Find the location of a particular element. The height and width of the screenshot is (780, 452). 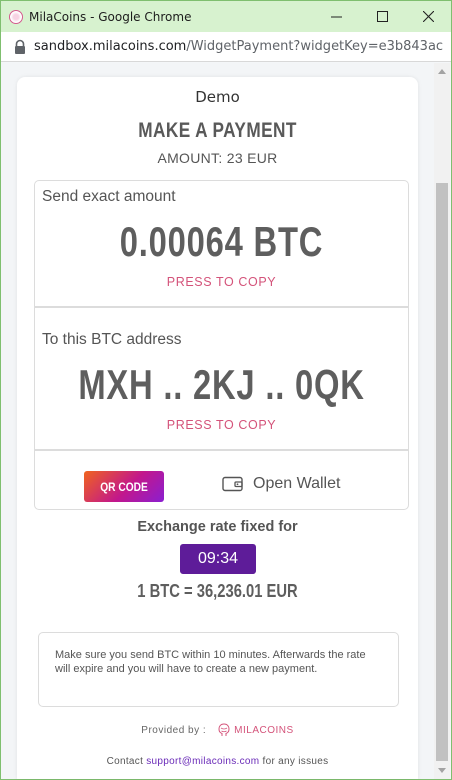

provided-by: Provided by : MILACOINS is located at coordinates (217, 730).